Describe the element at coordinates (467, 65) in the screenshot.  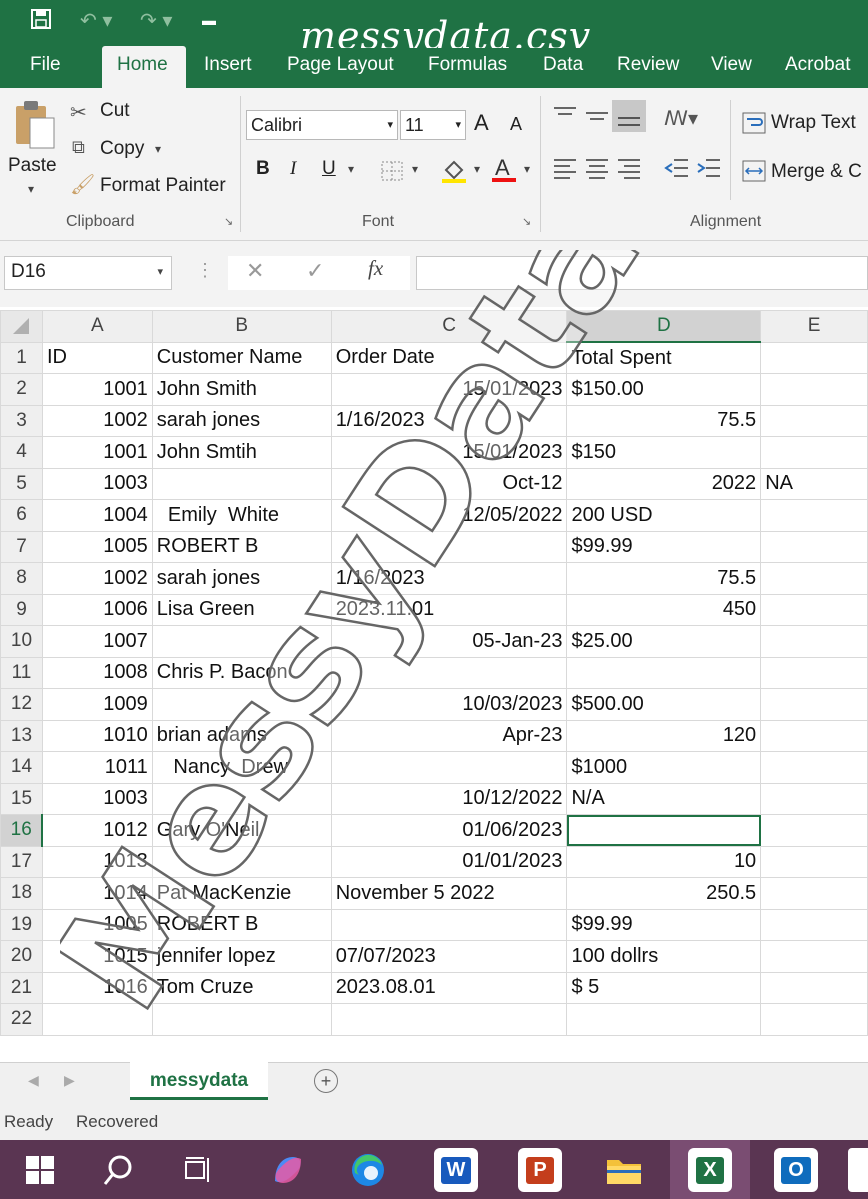
I see `tab-formulas: Formulas` at that location.